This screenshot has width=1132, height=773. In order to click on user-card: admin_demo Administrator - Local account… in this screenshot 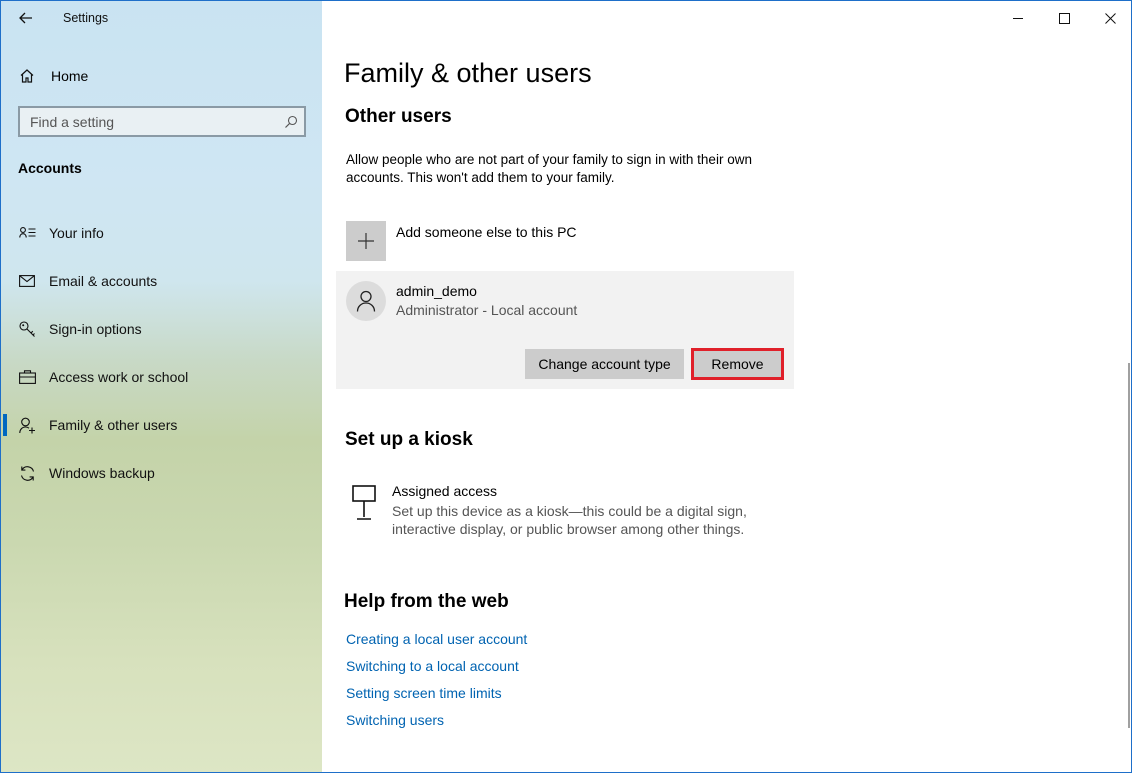, I will do `click(565, 330)`.